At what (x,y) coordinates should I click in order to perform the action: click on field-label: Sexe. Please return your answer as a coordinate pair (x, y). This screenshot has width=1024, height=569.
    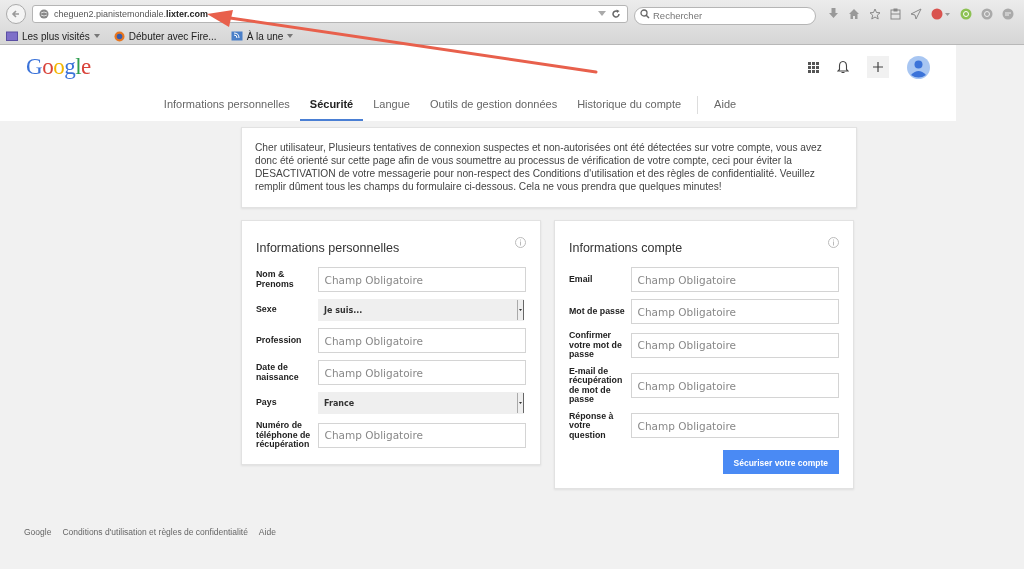
    Looking at the image, I should click on (267, 310).